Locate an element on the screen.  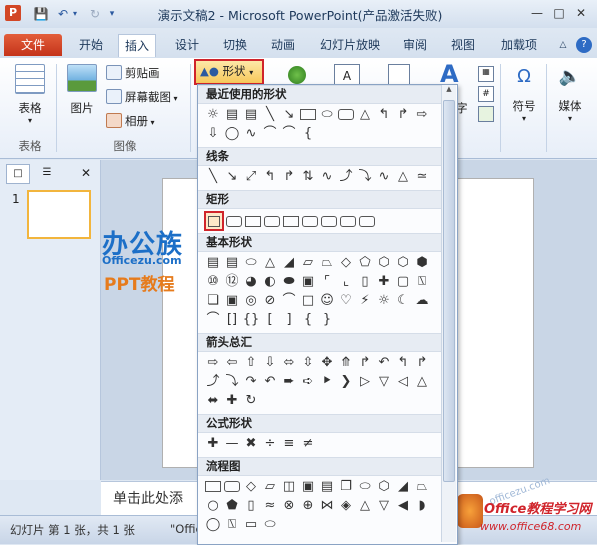
donut-icon: ◎ is located at coordinates (251, 301).